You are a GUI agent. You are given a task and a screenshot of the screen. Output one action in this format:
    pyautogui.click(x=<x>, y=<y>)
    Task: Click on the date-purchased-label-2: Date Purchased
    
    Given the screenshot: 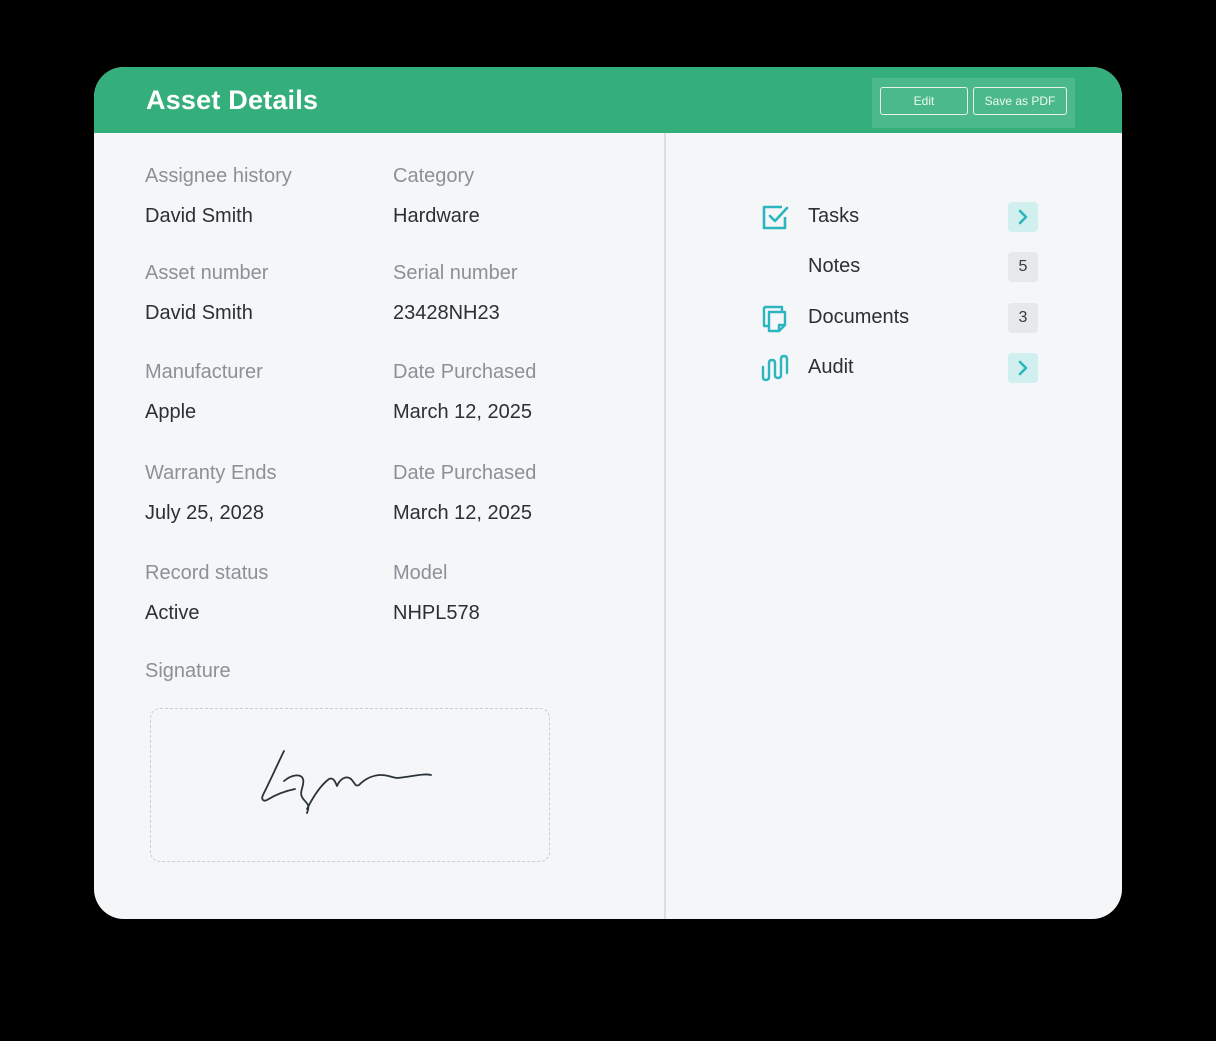 What is the action you would take?
    pyautogui.click(x=465, y=473)
    